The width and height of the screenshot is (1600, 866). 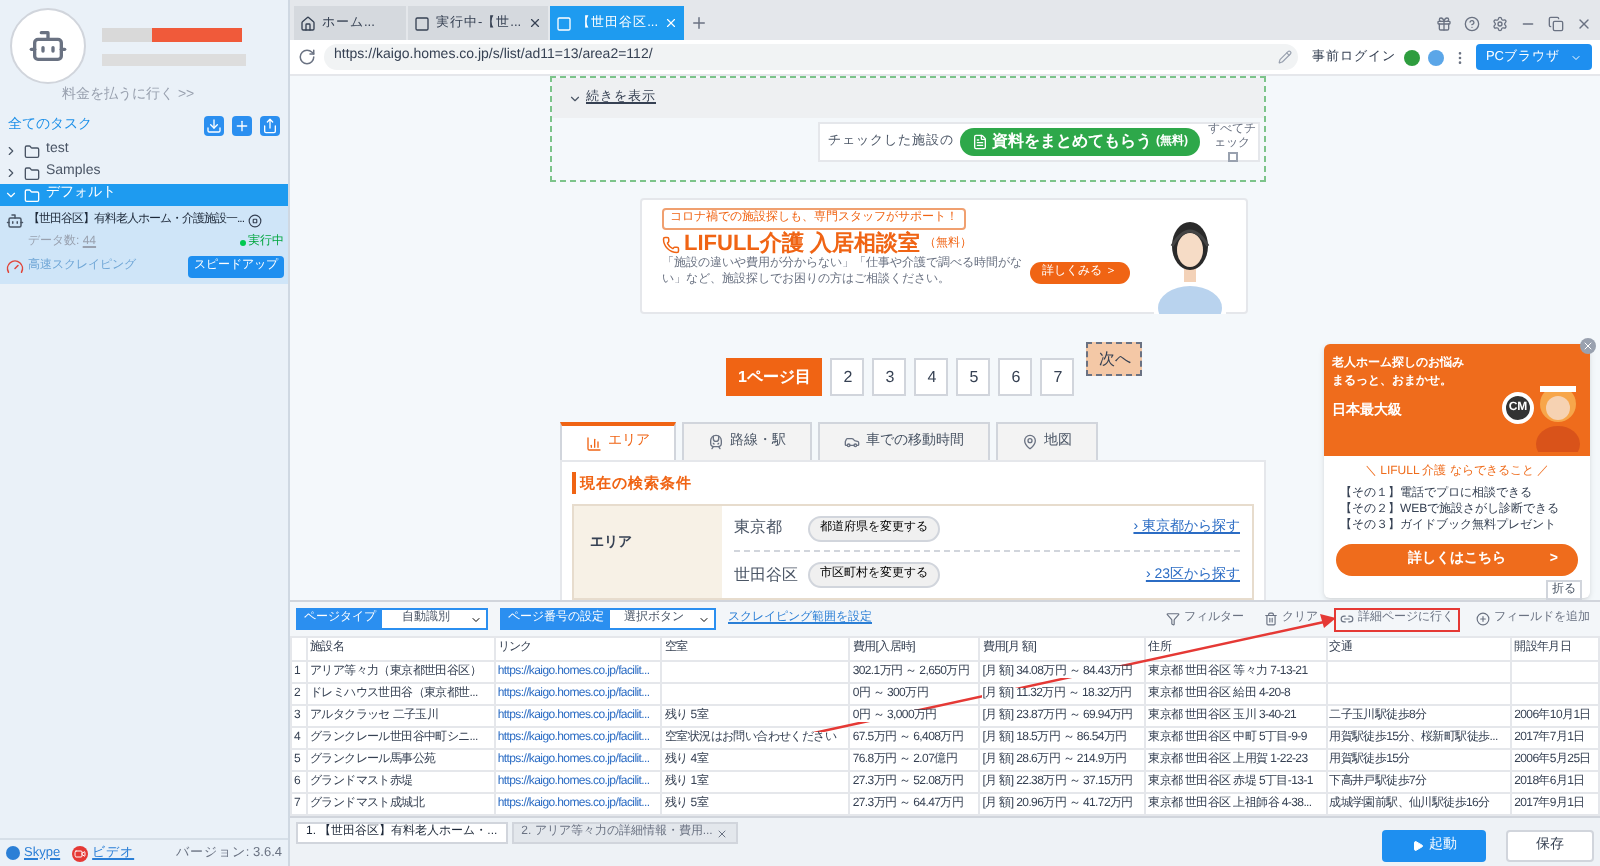 I want to click on page-button: 1ページ目, so click(x=774, y=377).